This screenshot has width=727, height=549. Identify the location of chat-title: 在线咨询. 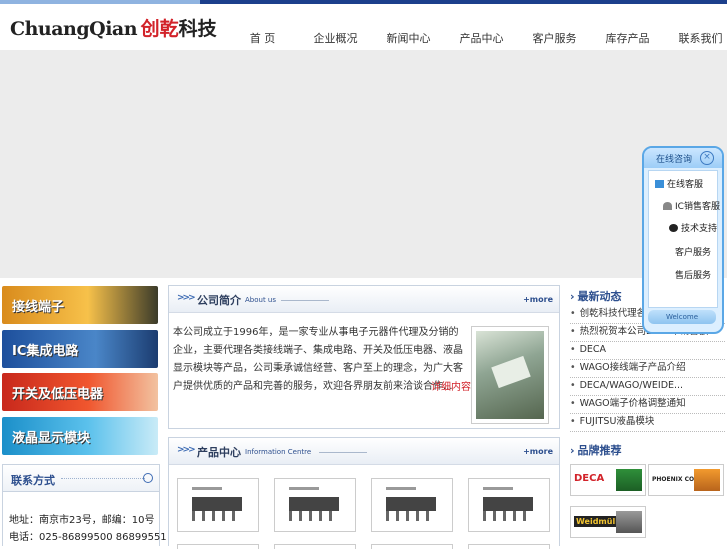
(674, 160).